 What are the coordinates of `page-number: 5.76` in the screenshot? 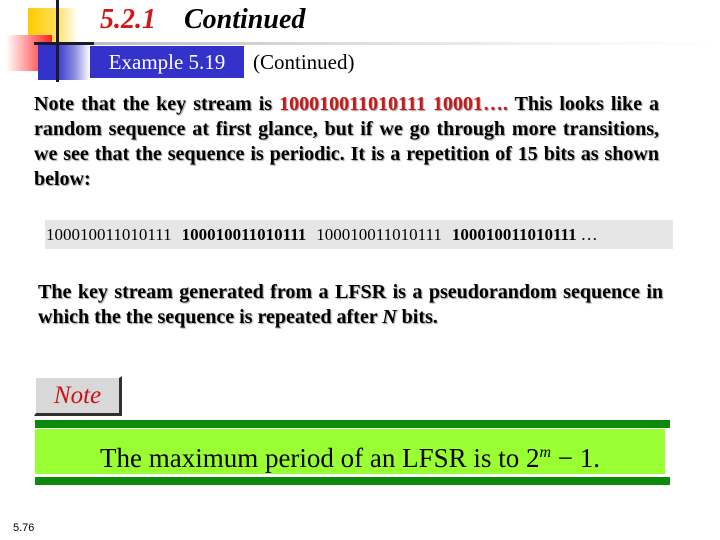 It's located at (24, 528).